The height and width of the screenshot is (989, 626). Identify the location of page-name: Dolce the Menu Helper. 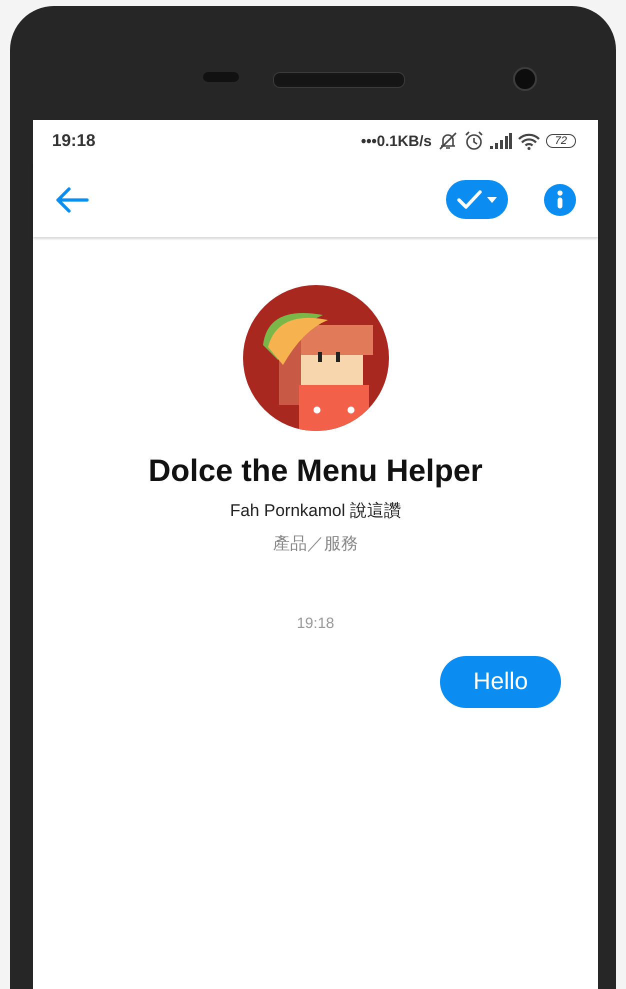
(315, 471).